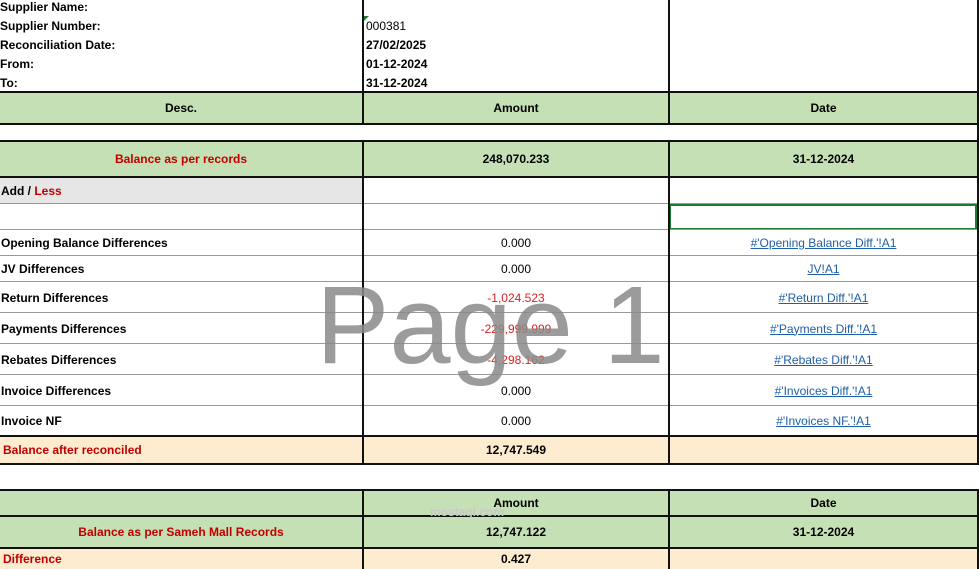  Describe the element at coordinates (823, 559) in the screenshot. I see `difference-date-cell` at that location.